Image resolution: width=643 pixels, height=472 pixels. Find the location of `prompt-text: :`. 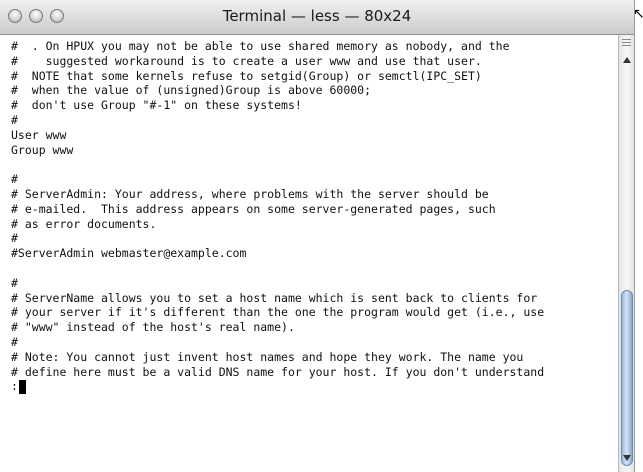

prompt-text: : is located at coordinates (14, 386).